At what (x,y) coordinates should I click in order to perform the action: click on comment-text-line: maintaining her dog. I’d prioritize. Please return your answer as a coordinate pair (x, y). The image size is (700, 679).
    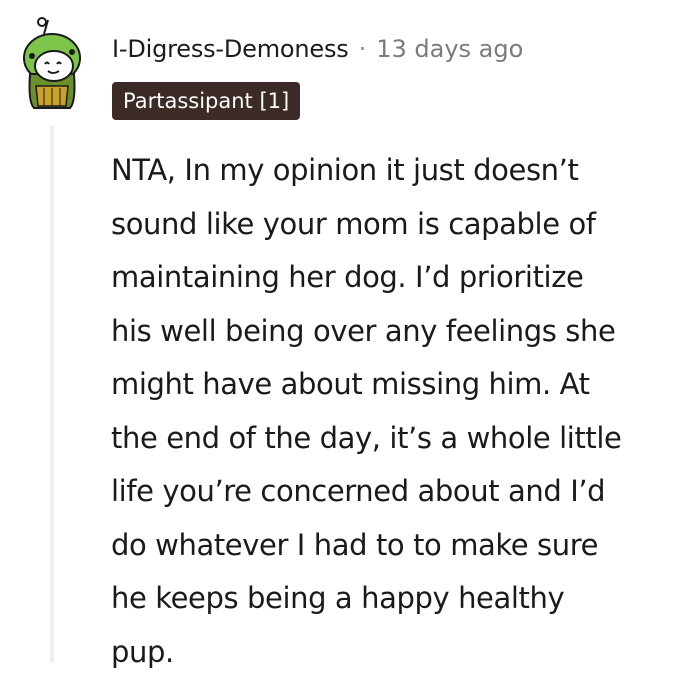
    Looking at the image, I should click on (402, 278).